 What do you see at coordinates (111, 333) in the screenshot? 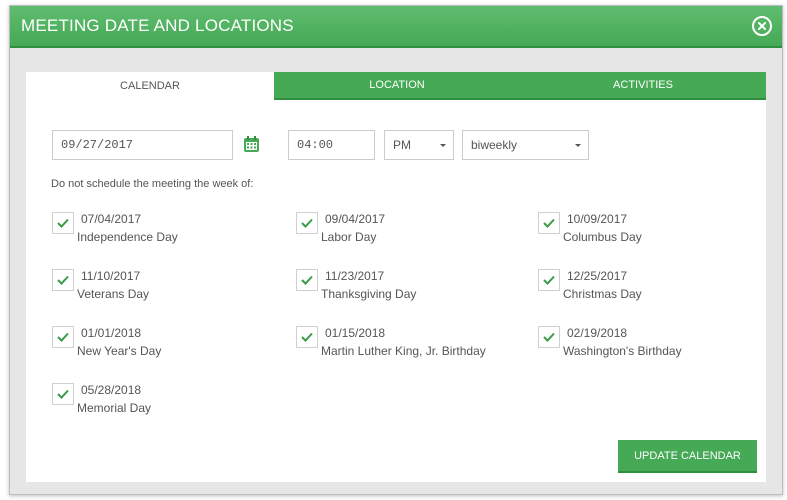
I see `holiday-date: 01/01/2018` at bounding box center [111, 333].